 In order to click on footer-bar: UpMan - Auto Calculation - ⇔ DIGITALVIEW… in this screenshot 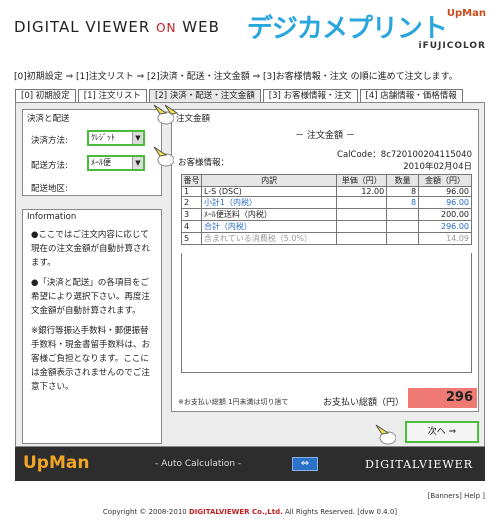, I will do `click(250, 464)`.